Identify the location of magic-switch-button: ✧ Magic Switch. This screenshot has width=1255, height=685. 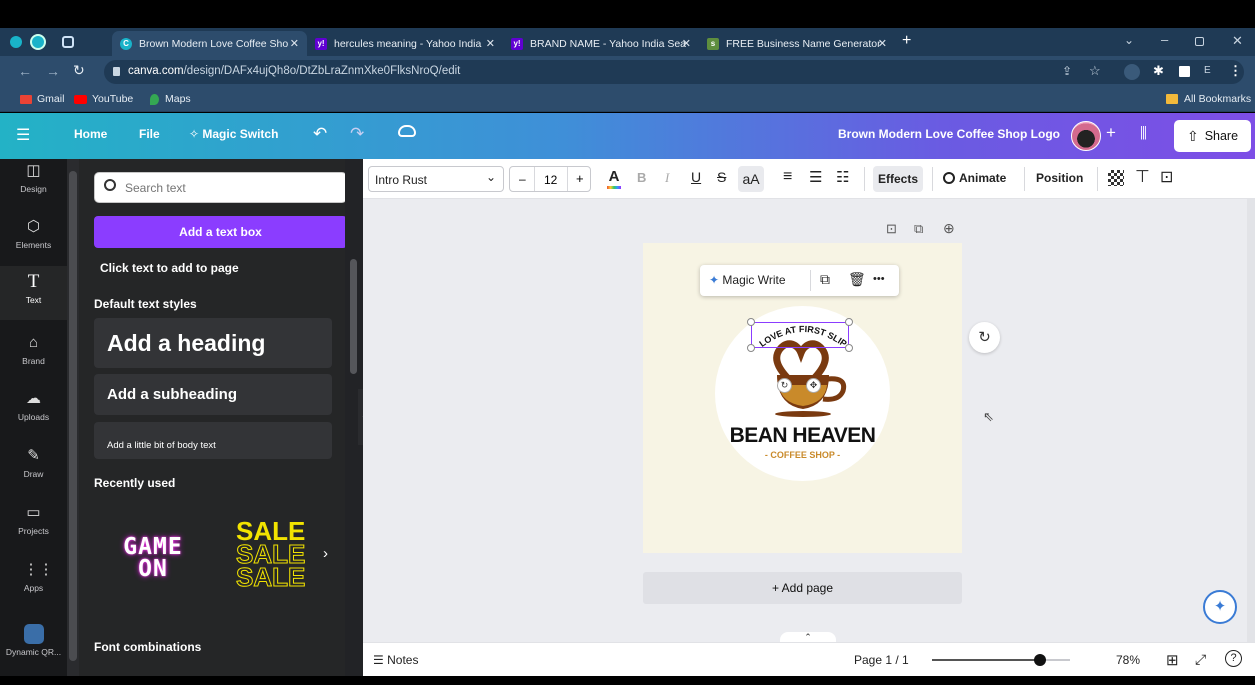
(233, 134).